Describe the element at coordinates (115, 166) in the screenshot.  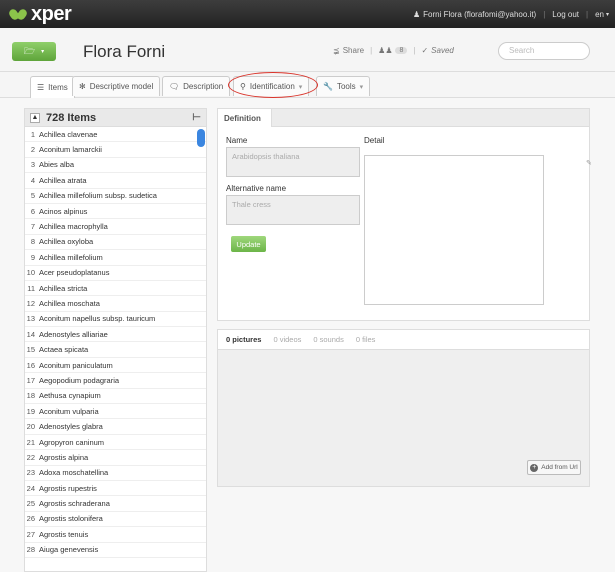
I see `list-item: 3 Abies alba` at that location.